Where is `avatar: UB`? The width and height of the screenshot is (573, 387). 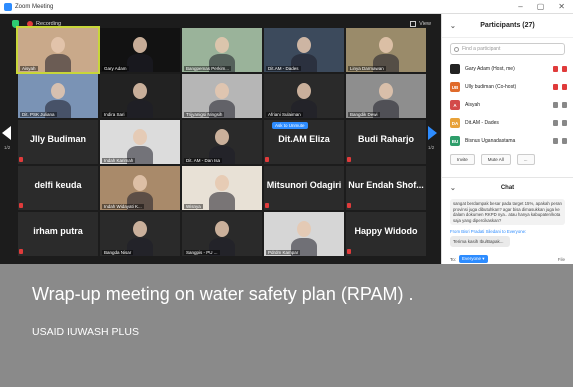
avatar: UB is located at coordinates (455, 87).